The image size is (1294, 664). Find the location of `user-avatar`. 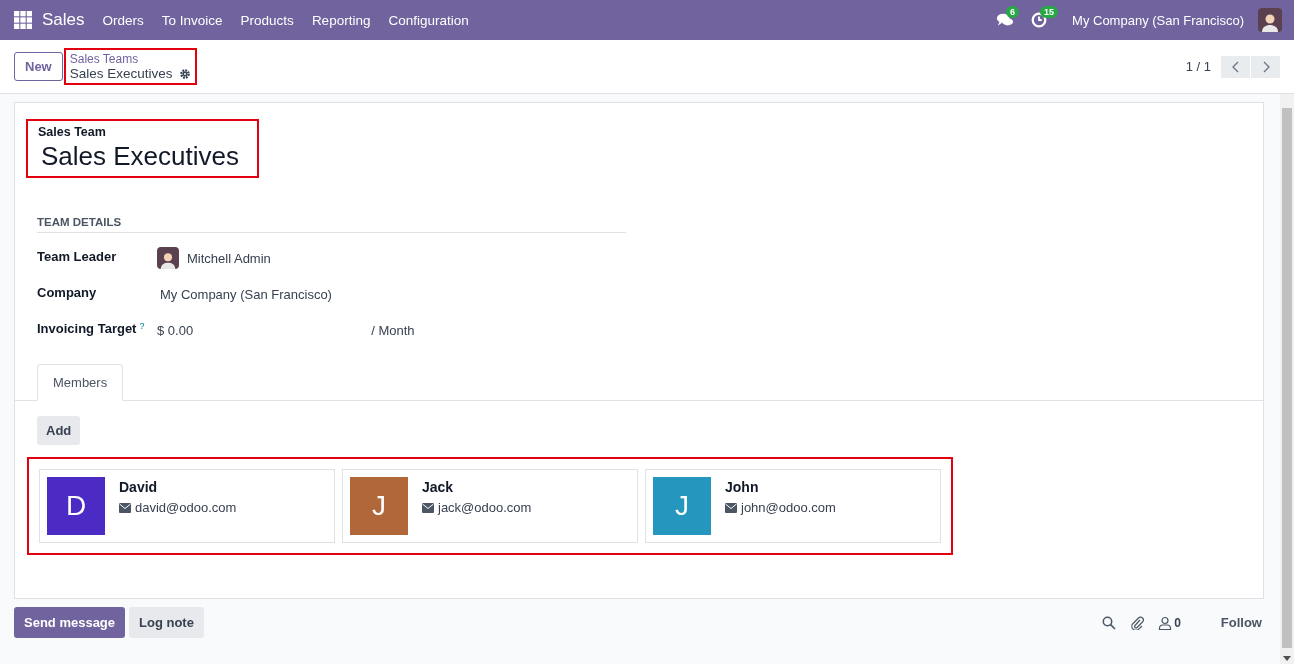

user-avatar is located at coordinates (1270, 20).